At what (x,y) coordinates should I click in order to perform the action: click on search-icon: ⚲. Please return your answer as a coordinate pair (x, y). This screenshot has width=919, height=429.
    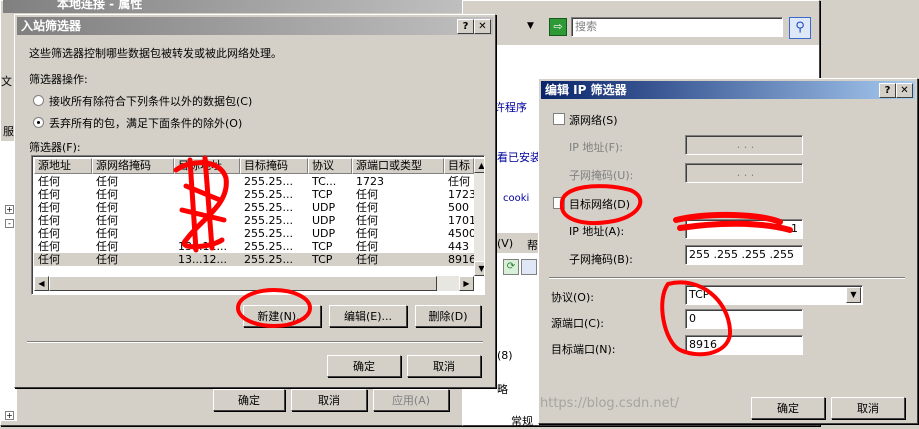
    Looking at the image, I should click on (800, 28).